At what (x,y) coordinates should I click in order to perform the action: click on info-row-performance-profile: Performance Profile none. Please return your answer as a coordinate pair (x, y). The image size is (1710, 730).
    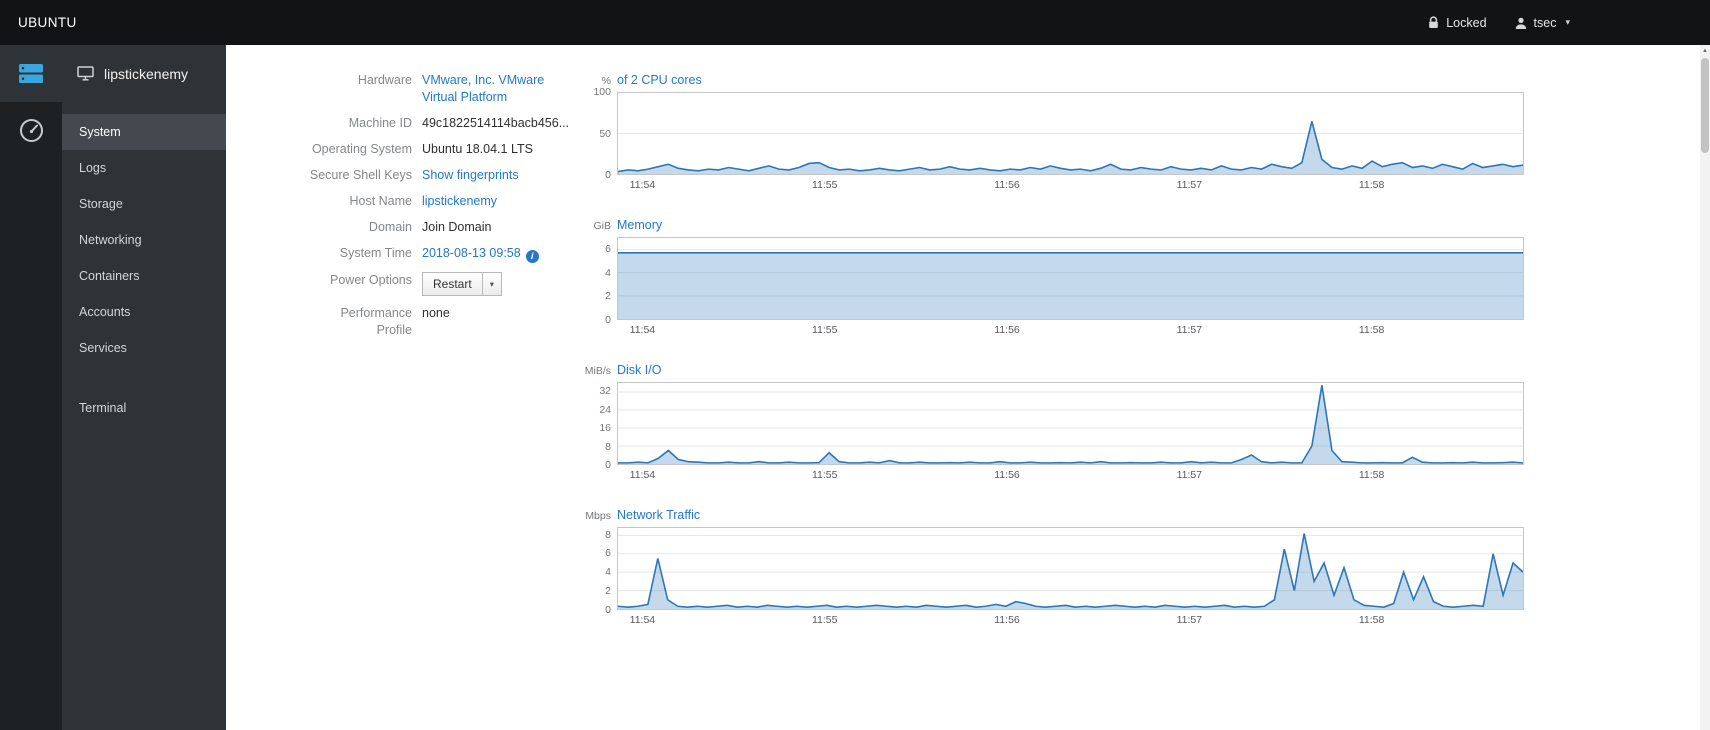
    Looking at the image, I should click on (442, 322).